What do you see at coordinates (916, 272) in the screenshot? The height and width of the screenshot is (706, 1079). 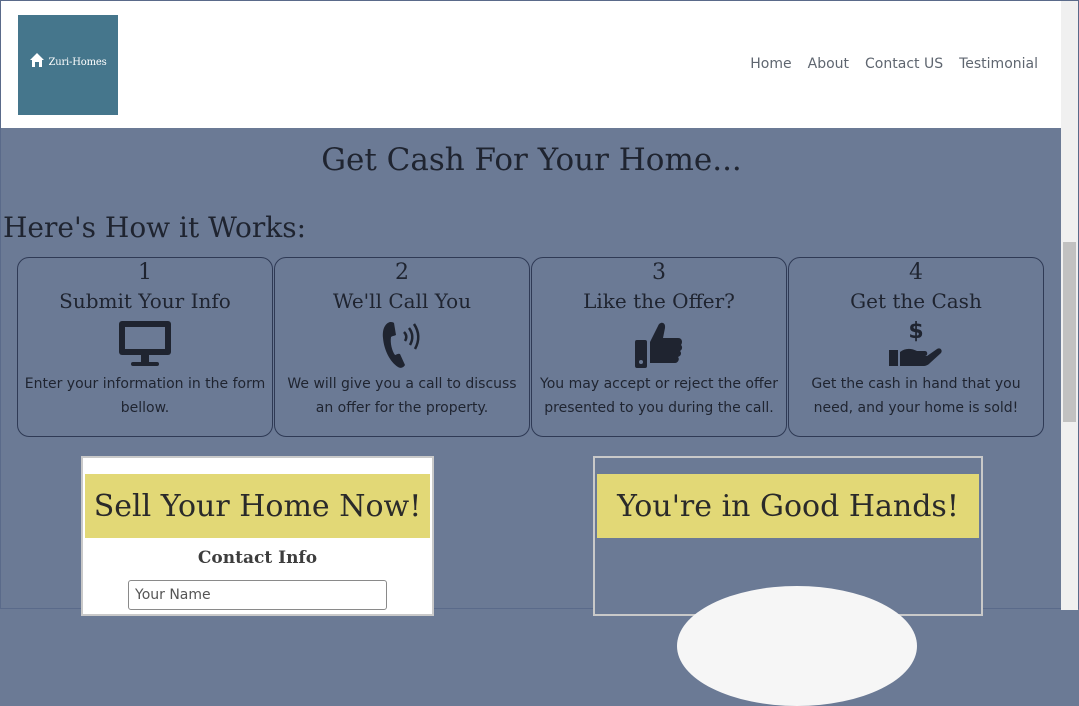 I see `step-number: 4` at bounding box center [916, 272].